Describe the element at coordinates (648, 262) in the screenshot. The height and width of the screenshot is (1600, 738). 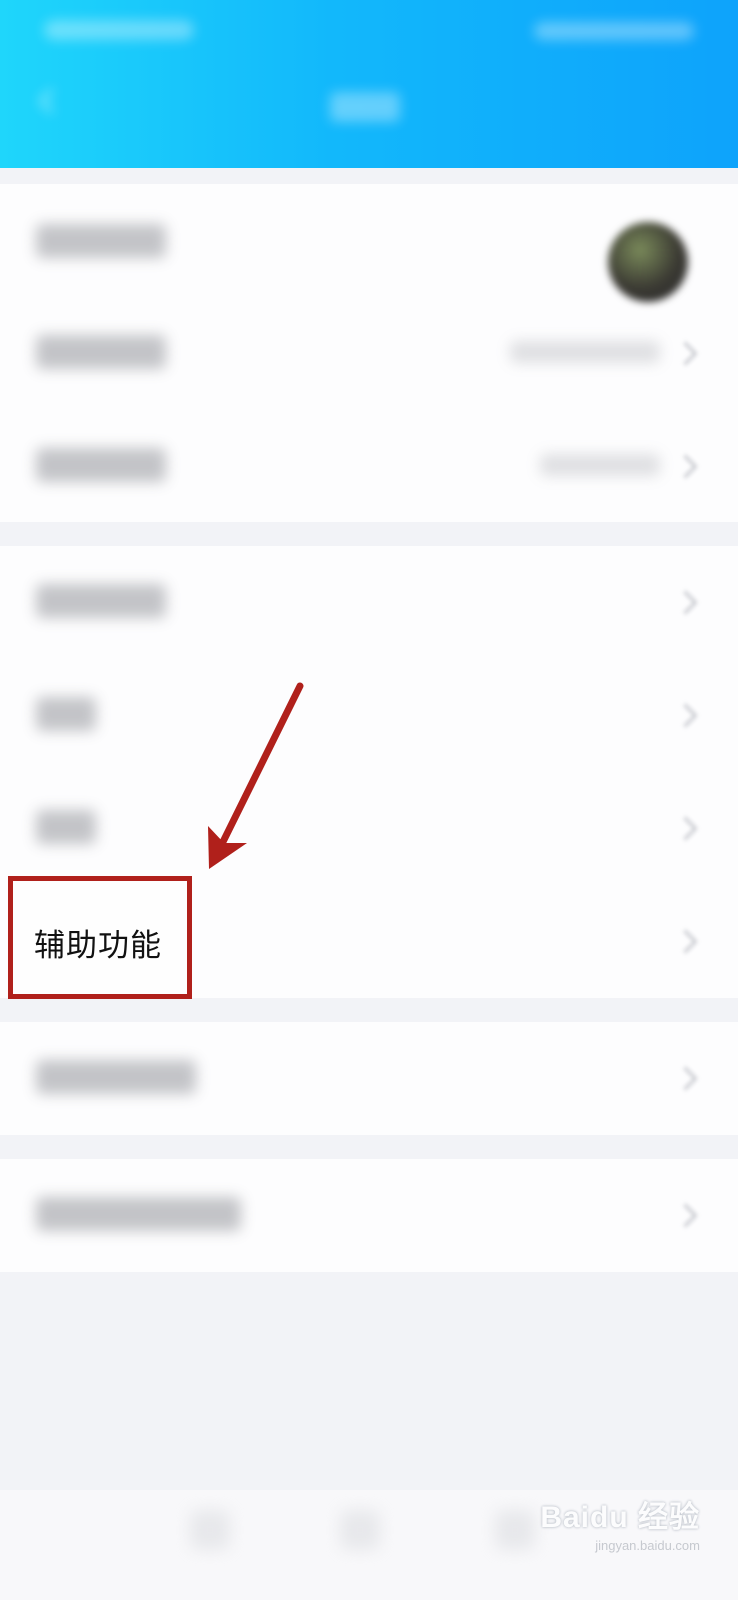
I see `avatar` at that location.